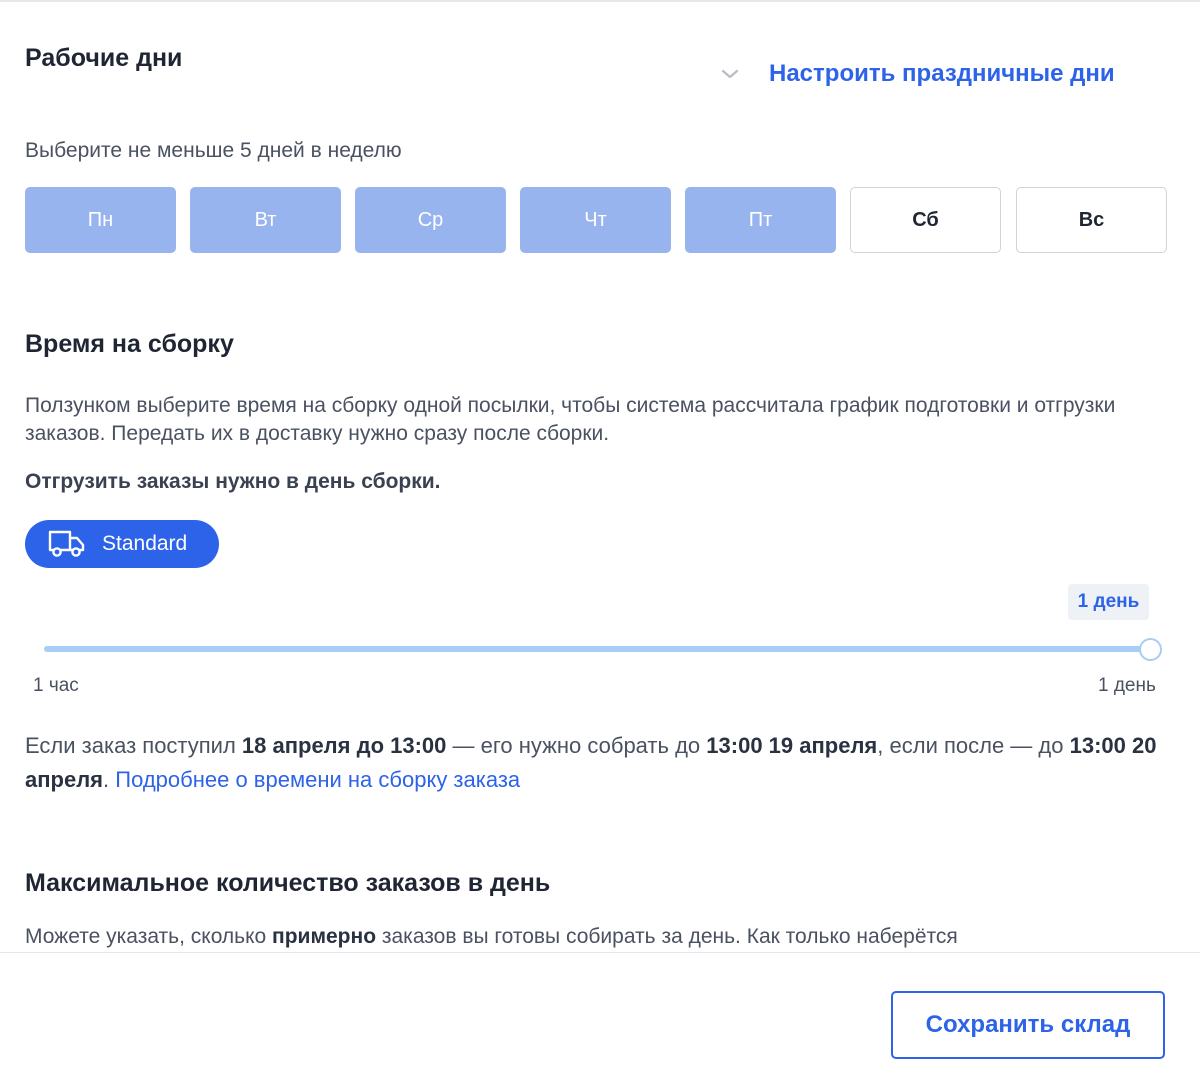  Describe the element at coordinates (149, 936) in the screenshot. I see `max-orders-text: Можете указать, сколько` at that location.